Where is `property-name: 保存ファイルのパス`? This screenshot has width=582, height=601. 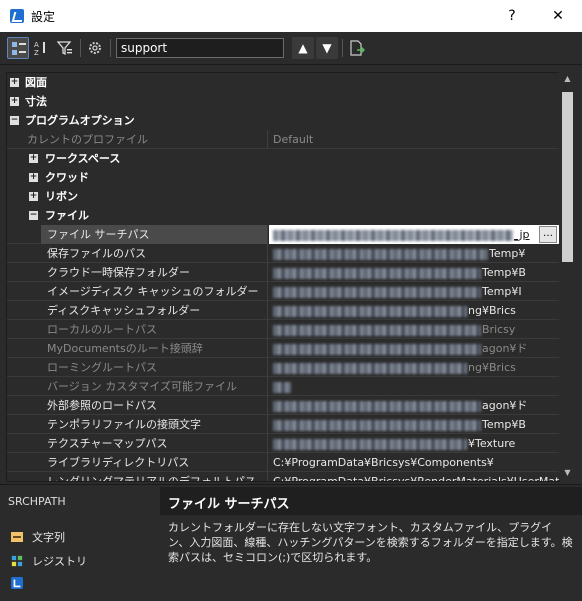
property-name: 保存ファイルのパス is located at coordinates (154, 253).